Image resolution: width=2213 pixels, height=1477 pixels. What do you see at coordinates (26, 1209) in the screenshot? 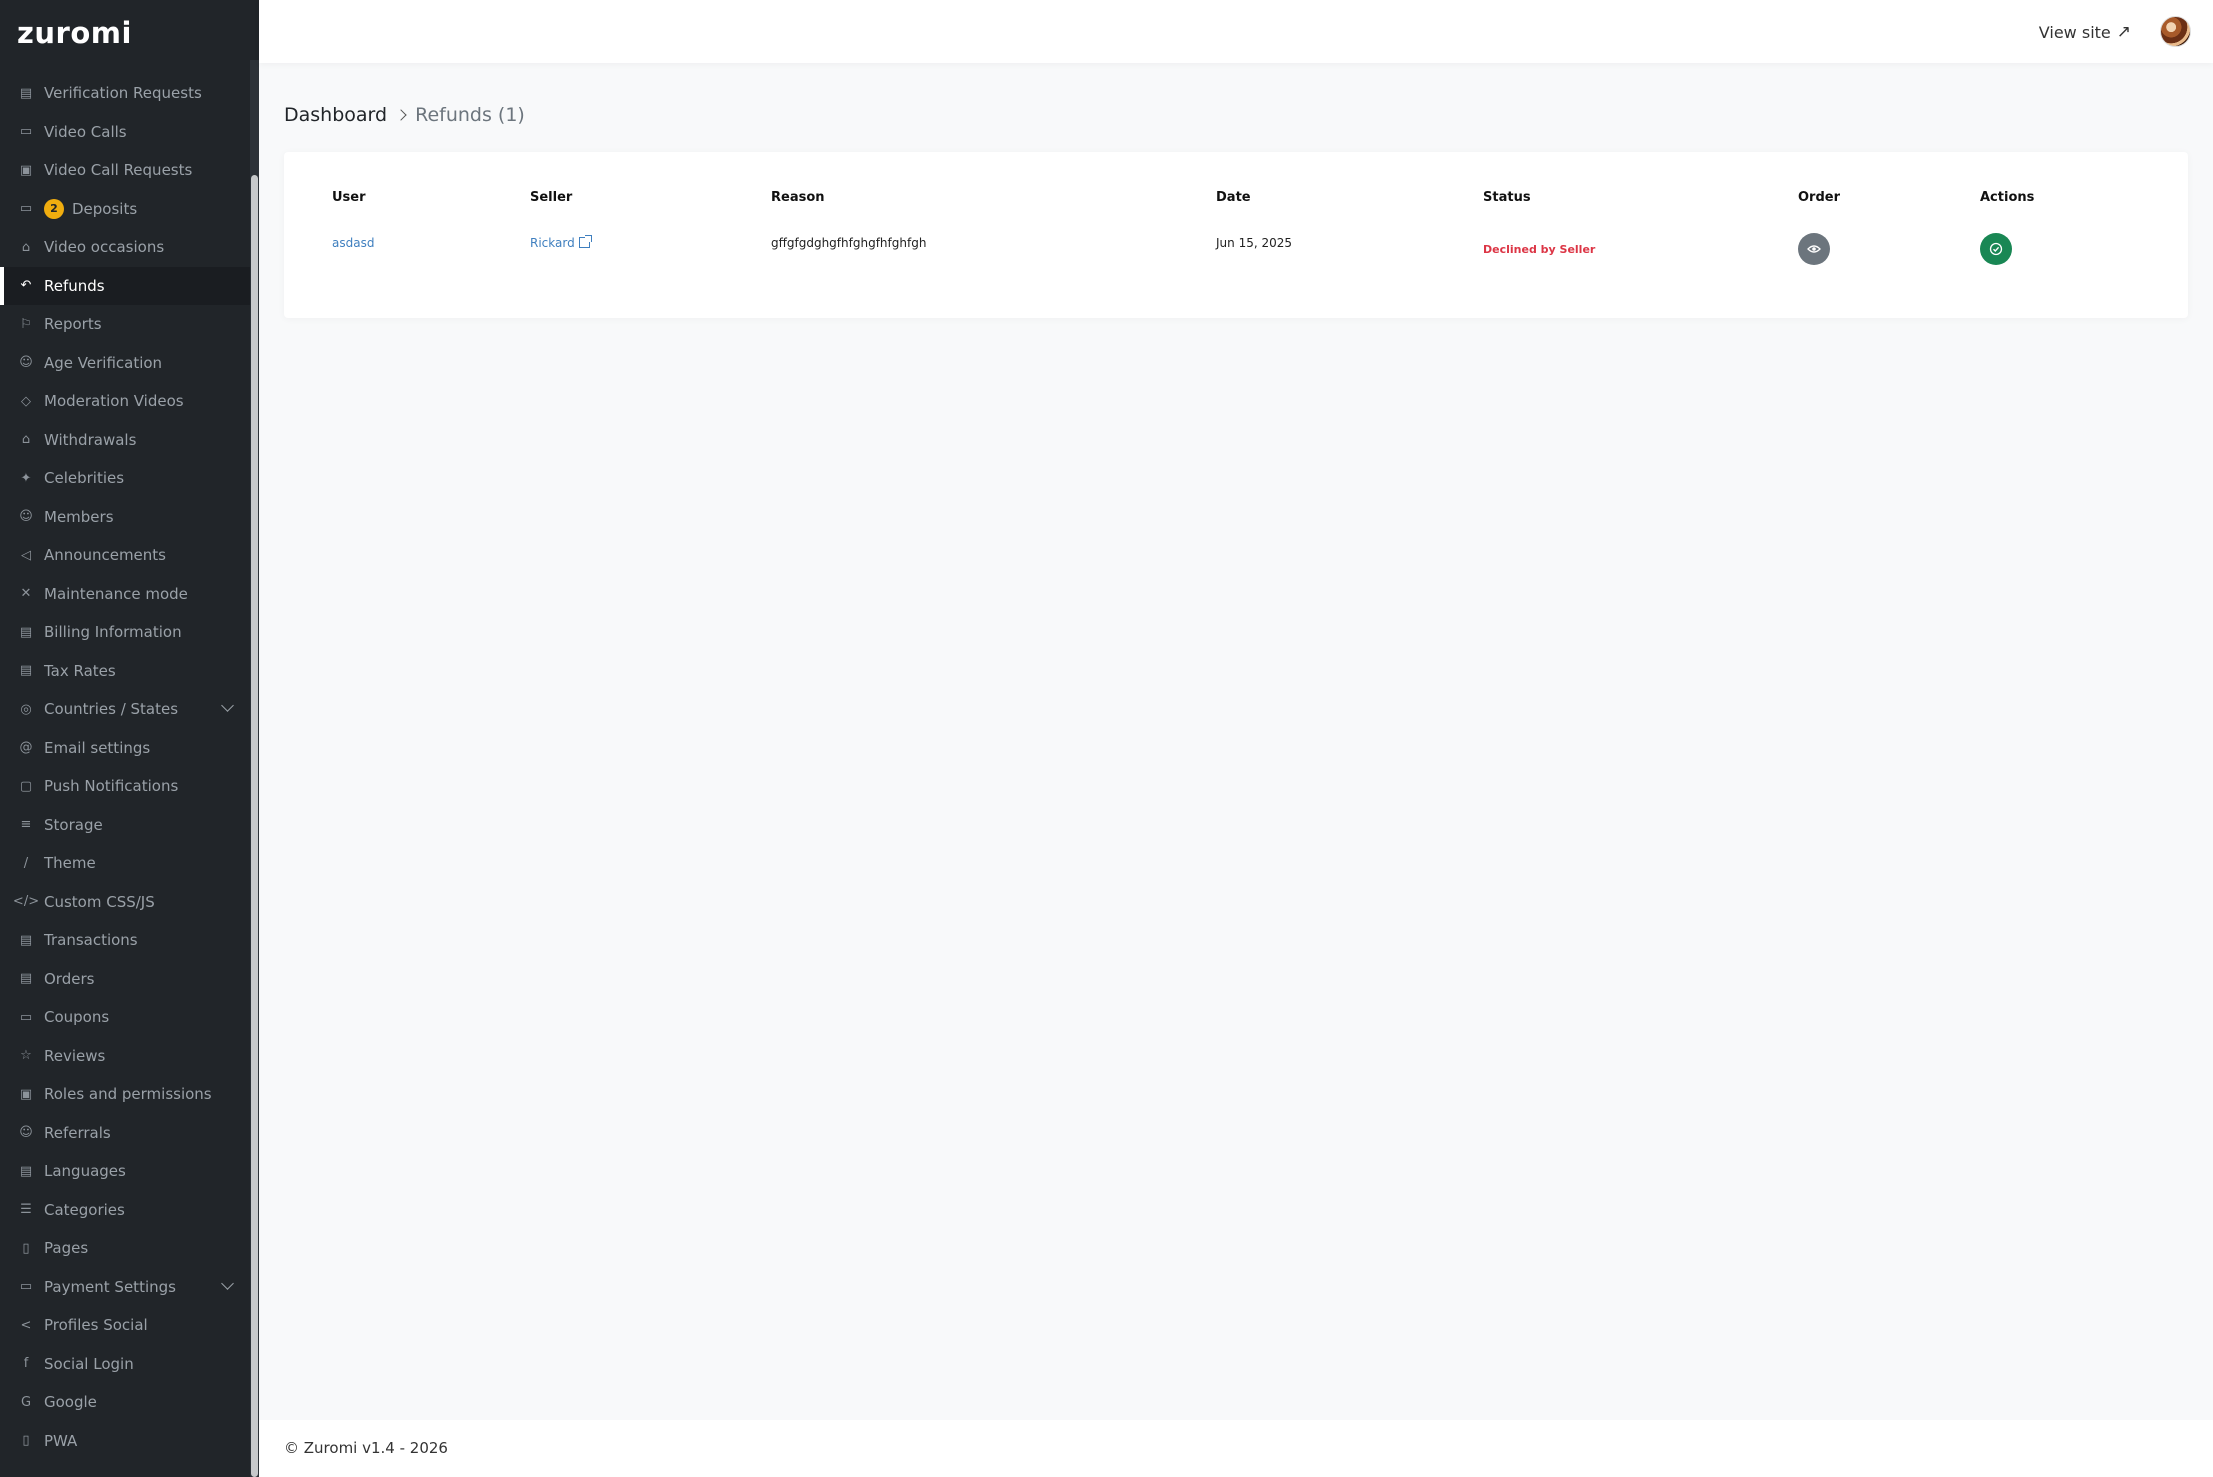
I see `list-icon: ☰` at bounding box center [26, 1209].